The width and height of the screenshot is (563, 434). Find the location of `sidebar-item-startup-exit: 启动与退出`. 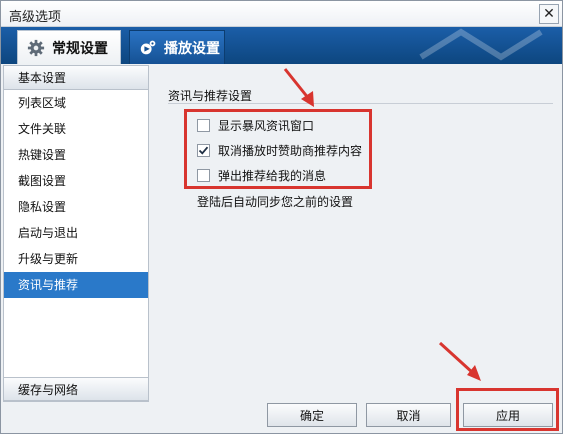

sidebar-item-startup-exit: 启动与退出 is located at coordinates (76, 233).